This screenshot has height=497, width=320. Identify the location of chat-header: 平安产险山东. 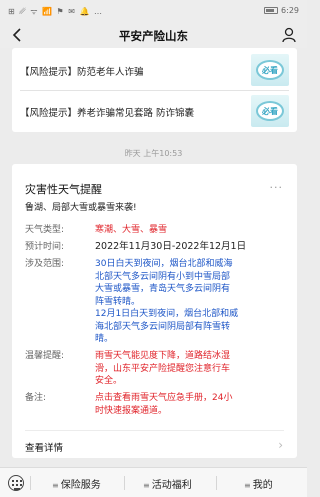
(153, 35).